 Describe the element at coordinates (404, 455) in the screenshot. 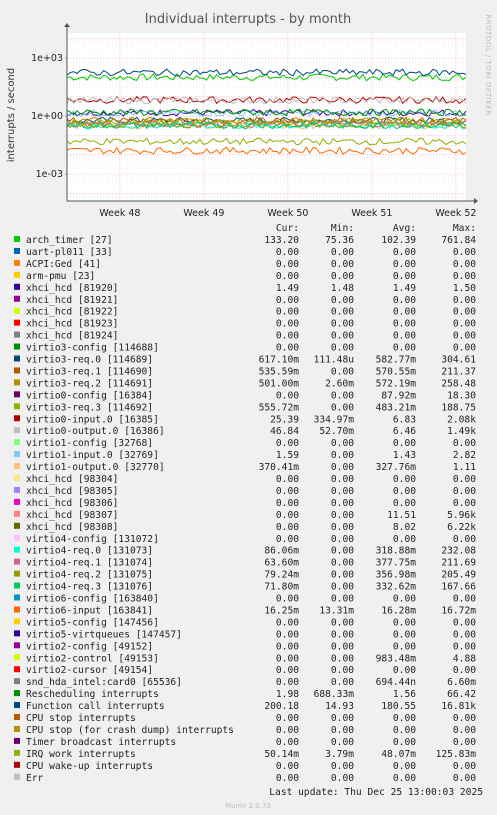

I see `legend-value-avg: 1.43` at that location.